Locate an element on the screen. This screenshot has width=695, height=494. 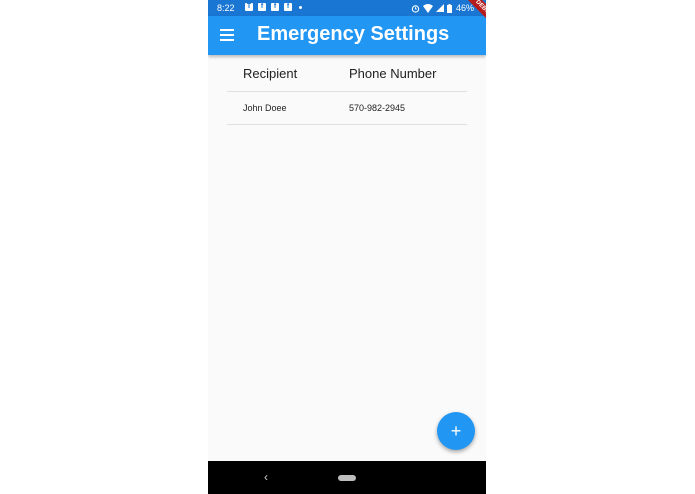
battery-icon is located at coordinates (449, 8).